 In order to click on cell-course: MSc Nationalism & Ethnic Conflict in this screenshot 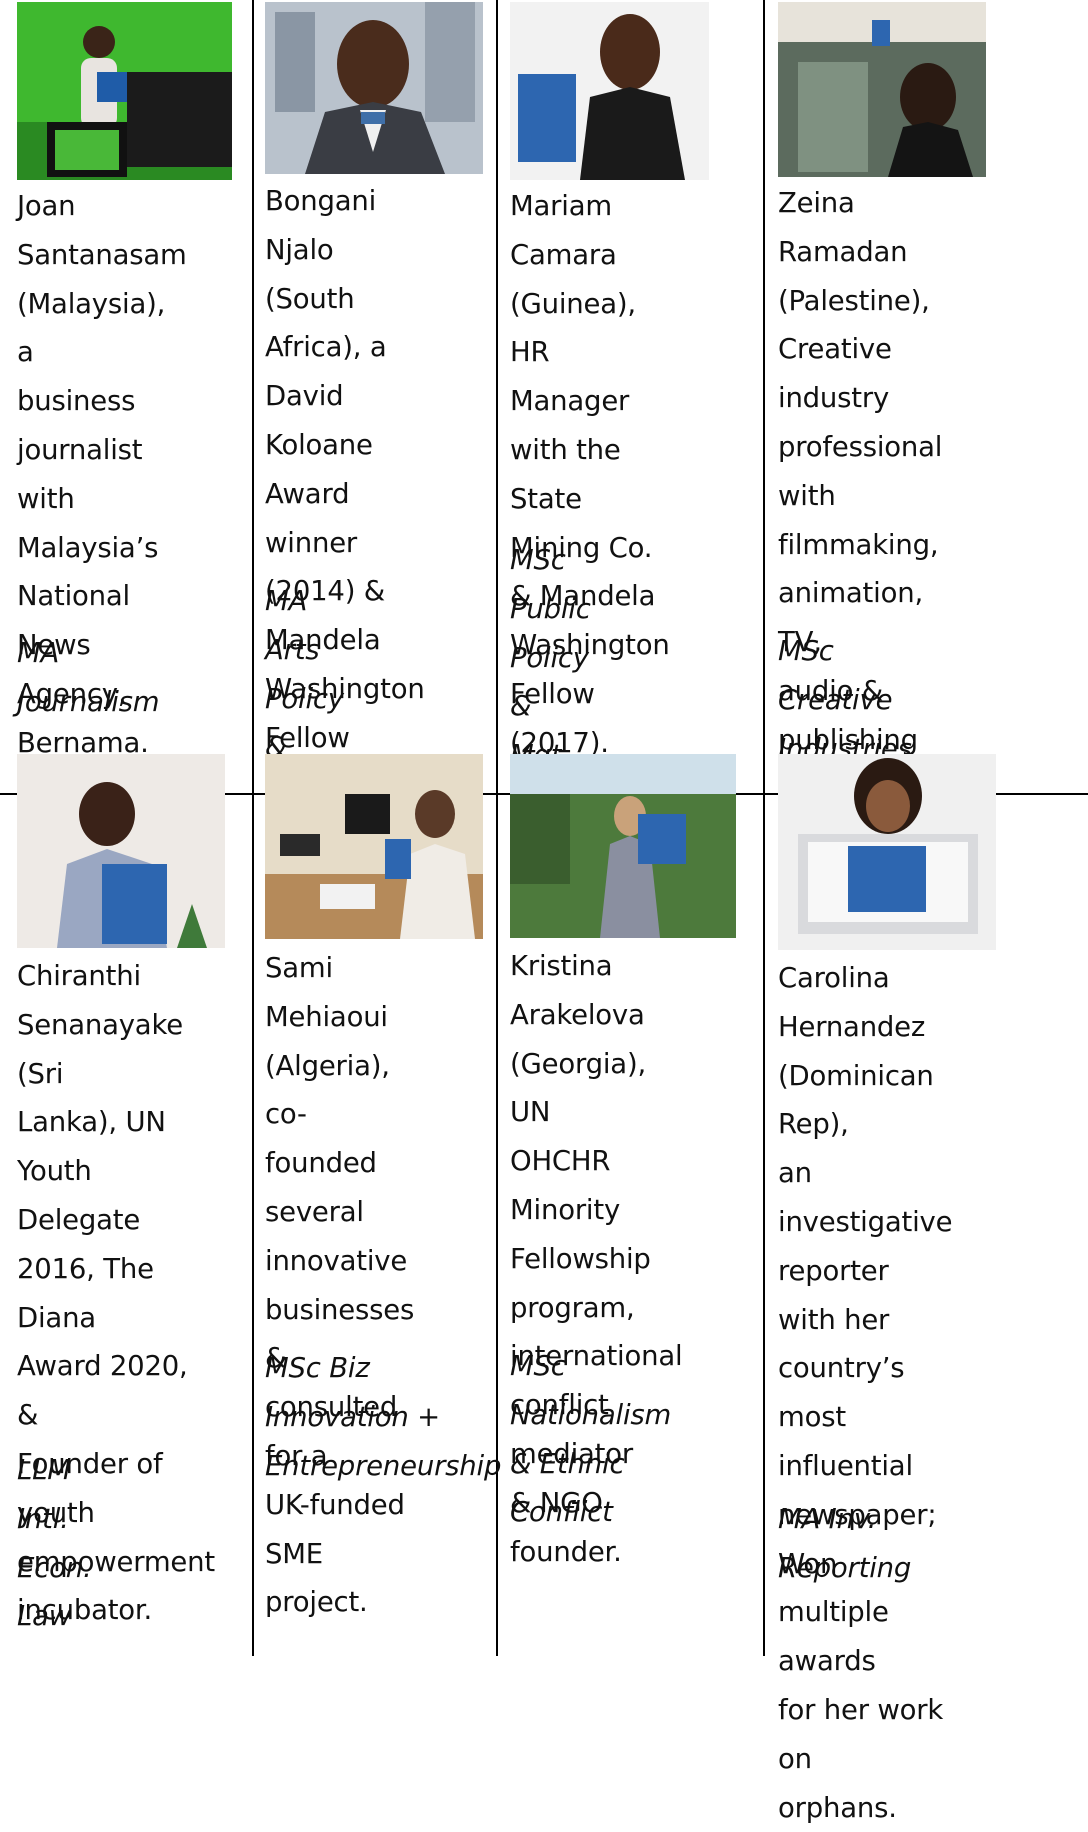, I will do `click(591, 1439)`.